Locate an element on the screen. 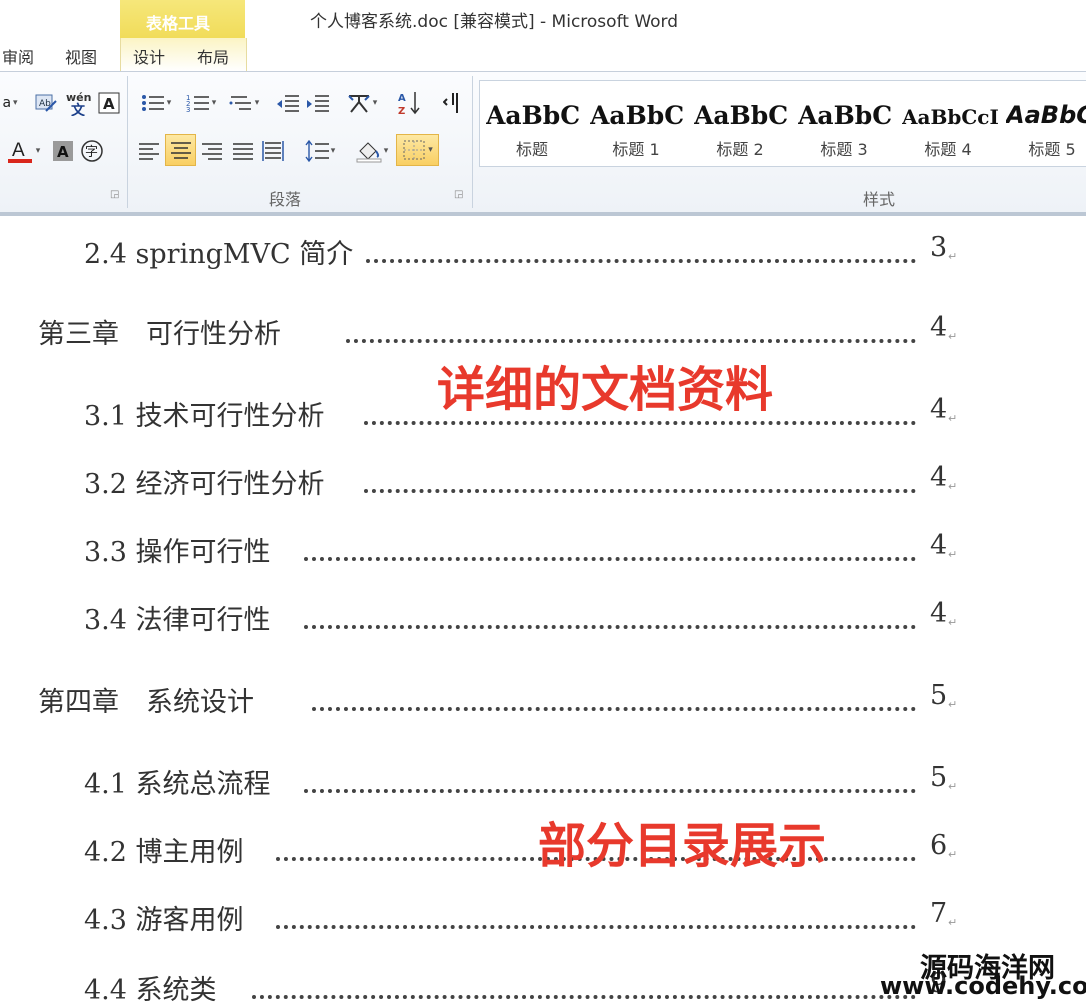 The width and height of the screenshot is (1086, 1008). style-heading-4: AaBbCcI 标题 4 is located at coordinates (948, 123).